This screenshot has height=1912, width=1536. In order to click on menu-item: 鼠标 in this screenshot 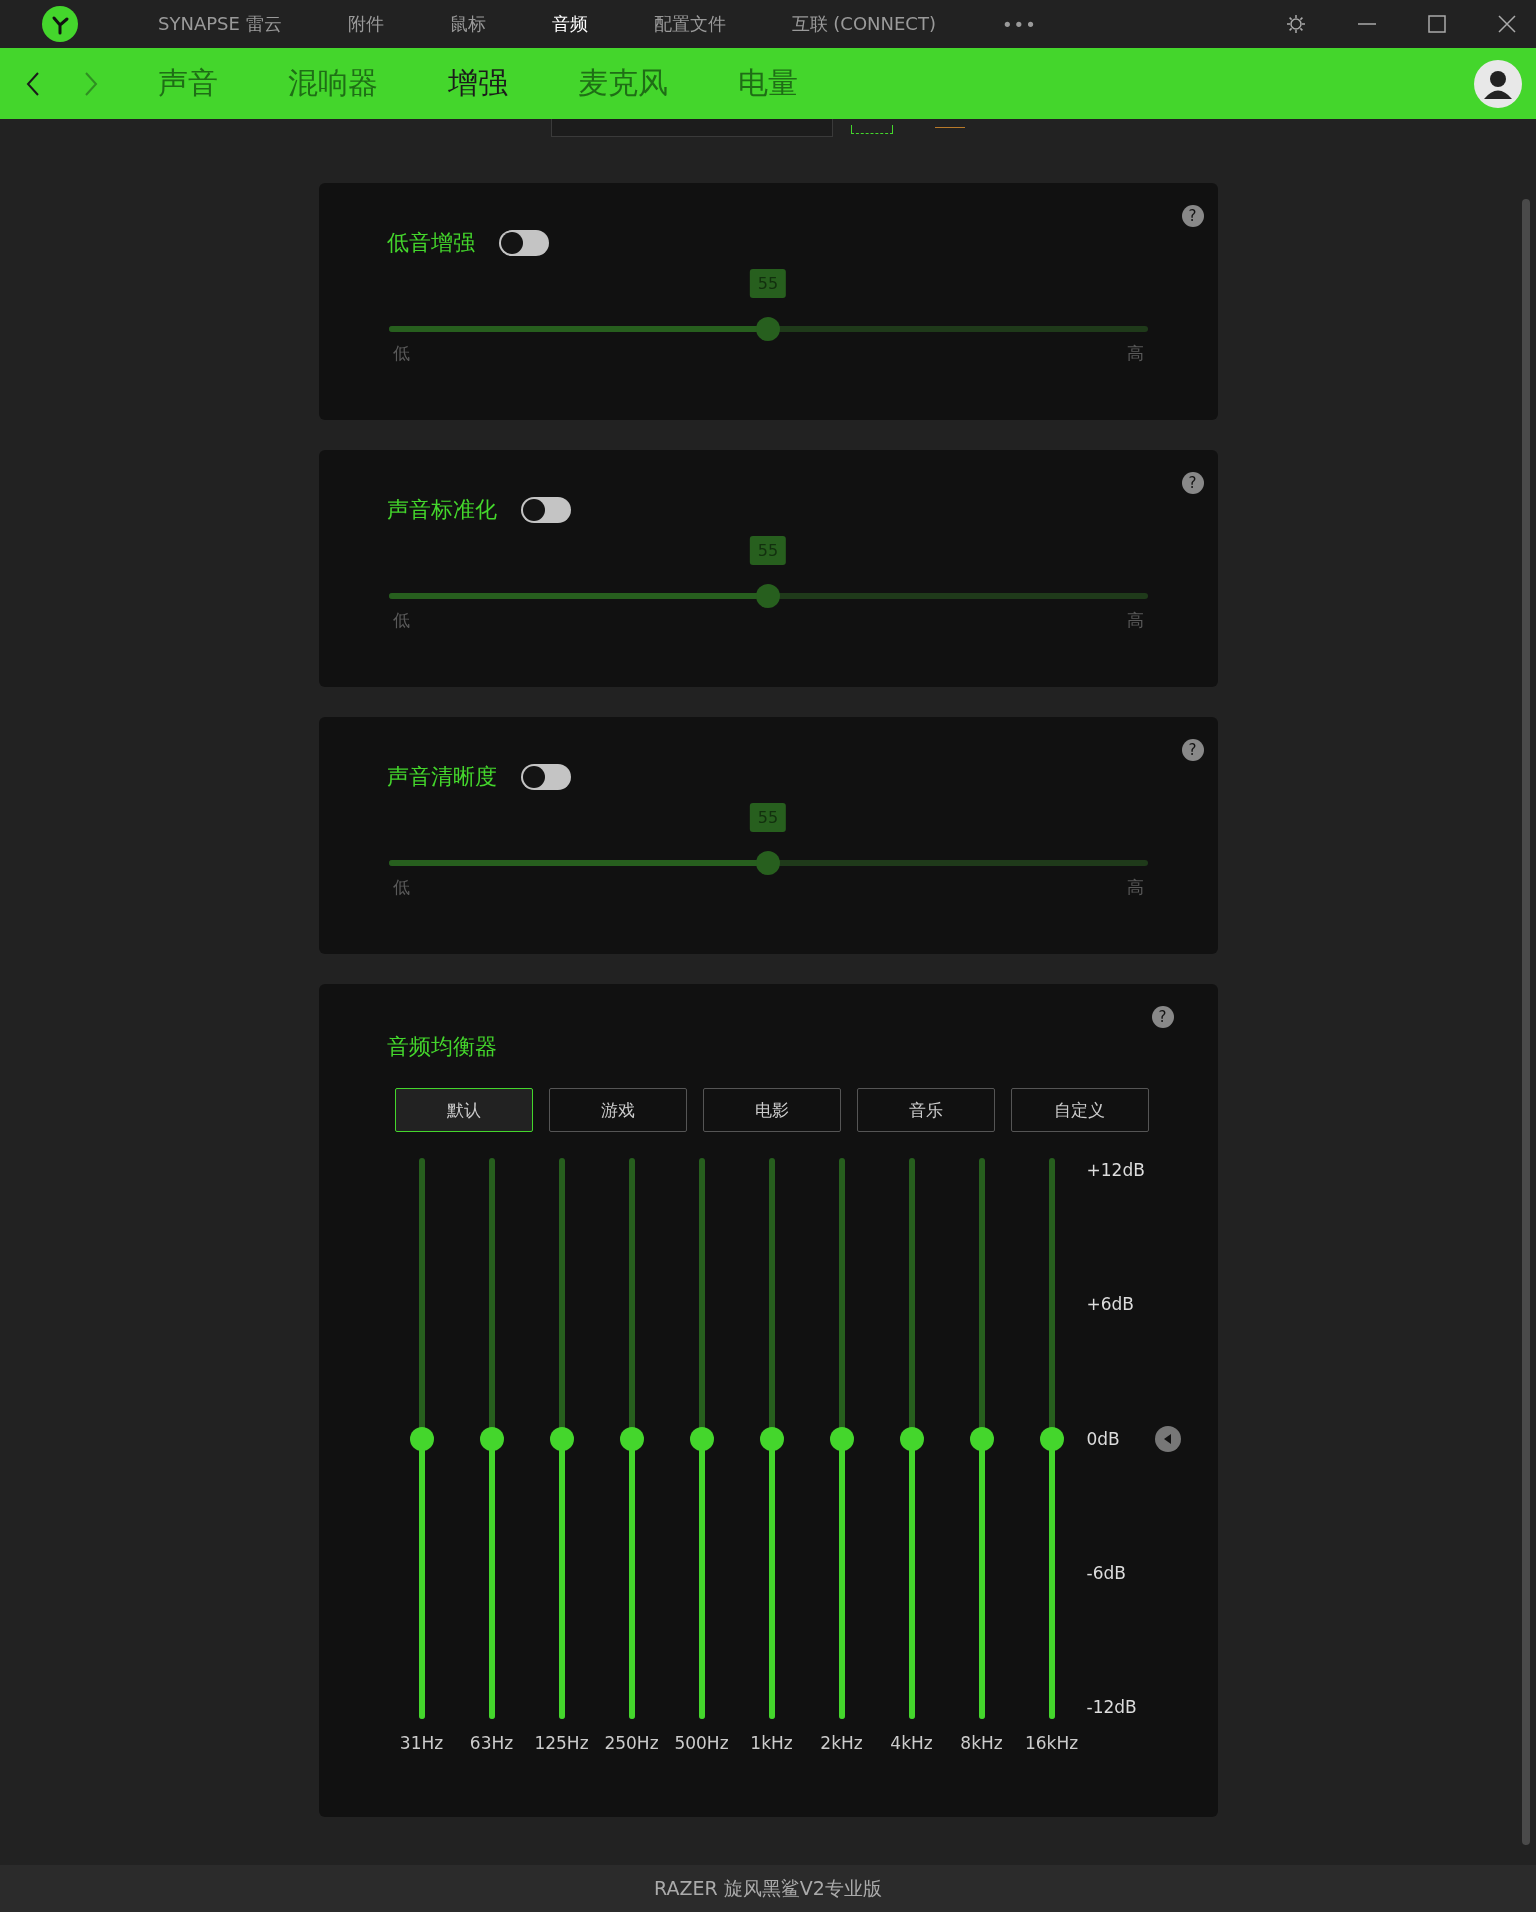, I will do `click(467, 24)`.